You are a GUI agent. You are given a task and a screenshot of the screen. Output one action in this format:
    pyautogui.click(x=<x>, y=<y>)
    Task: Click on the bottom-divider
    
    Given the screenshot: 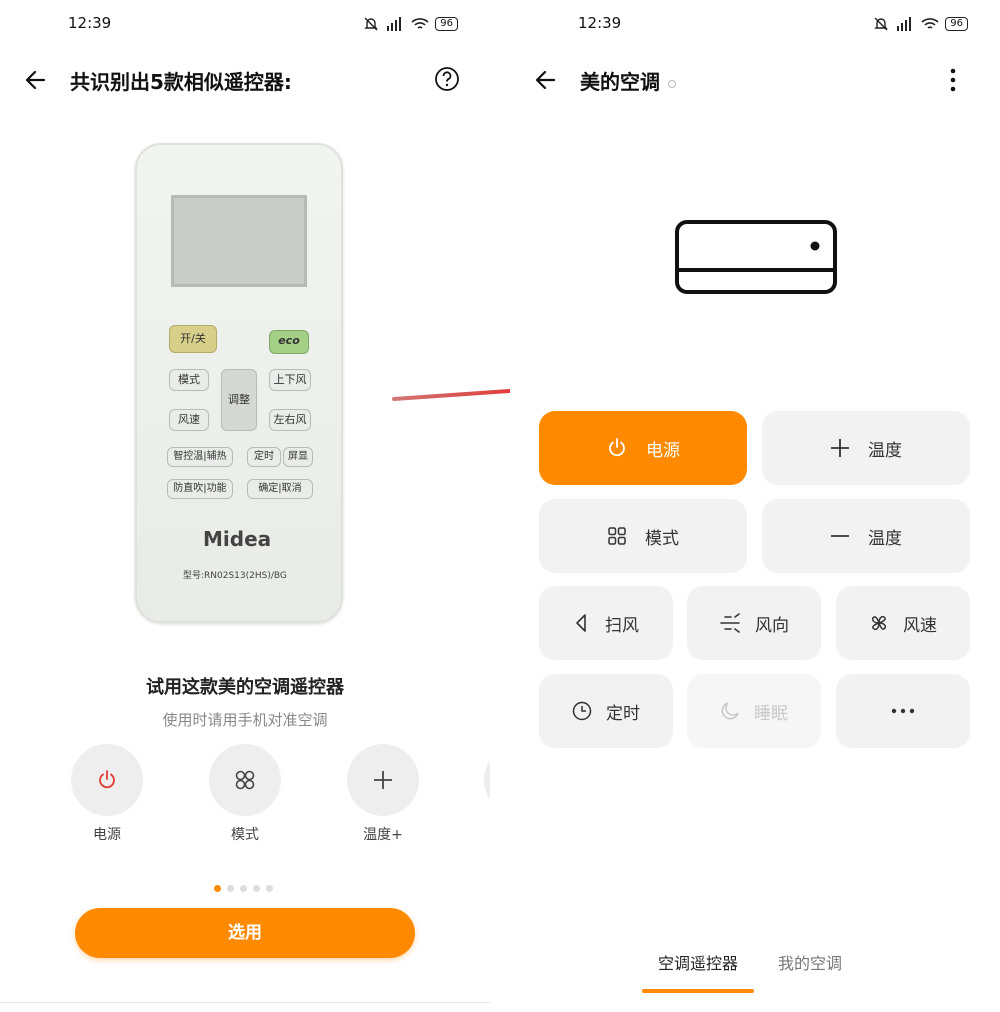 What is the action you would take?
    pyautogui.click(x=245, y=1002)
    